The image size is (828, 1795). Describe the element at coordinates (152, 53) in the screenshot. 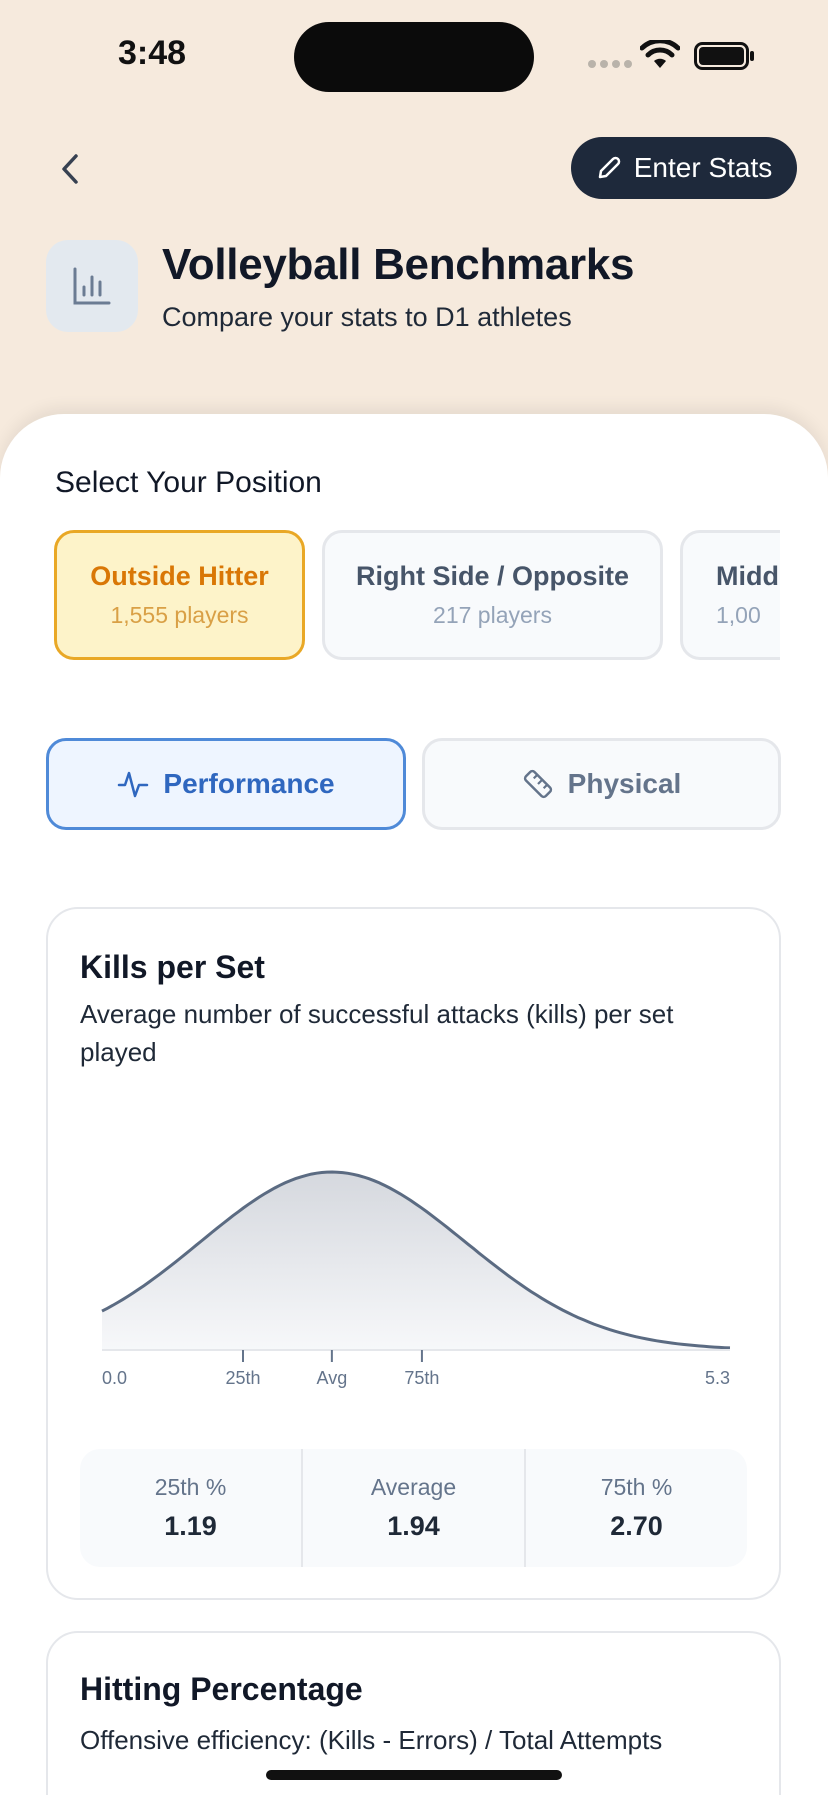

I see `status-time: 3:48` at that location.